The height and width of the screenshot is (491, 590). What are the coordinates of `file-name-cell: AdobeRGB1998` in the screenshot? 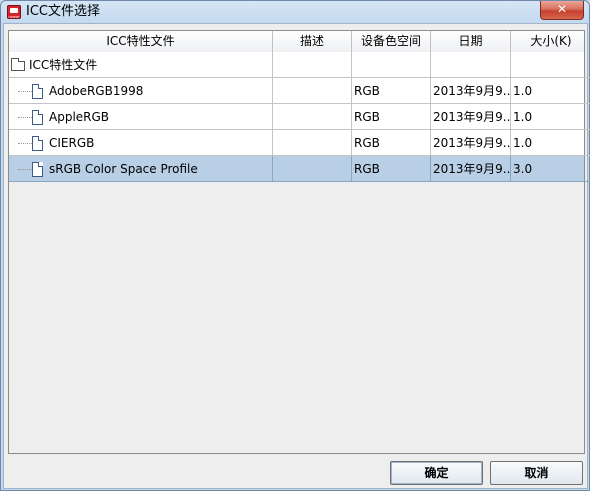 It's located at (141, 91).